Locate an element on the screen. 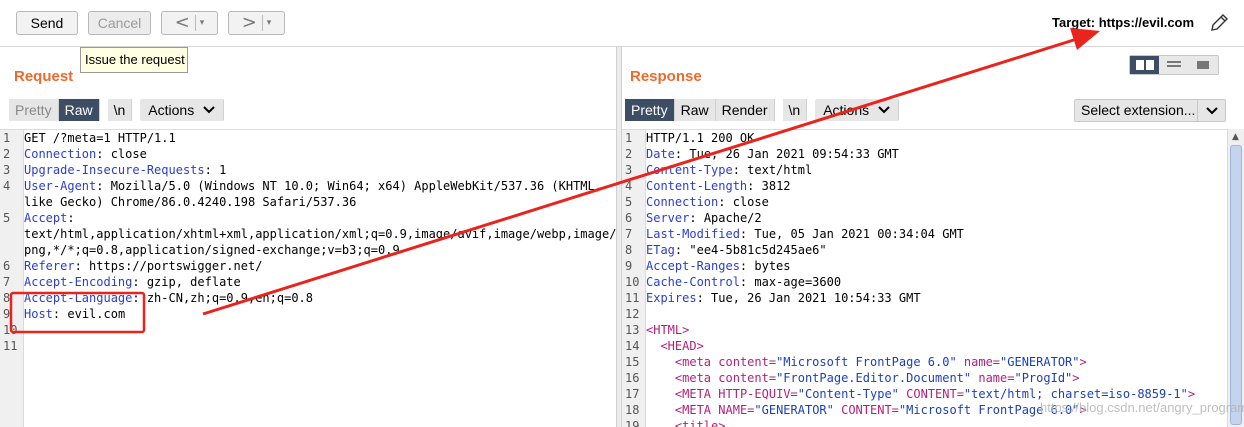 The image size is (1244, 427). code-line: 8 ETag: "ee4-5b81c5d245ae6" is located at coordinates (933, 250).